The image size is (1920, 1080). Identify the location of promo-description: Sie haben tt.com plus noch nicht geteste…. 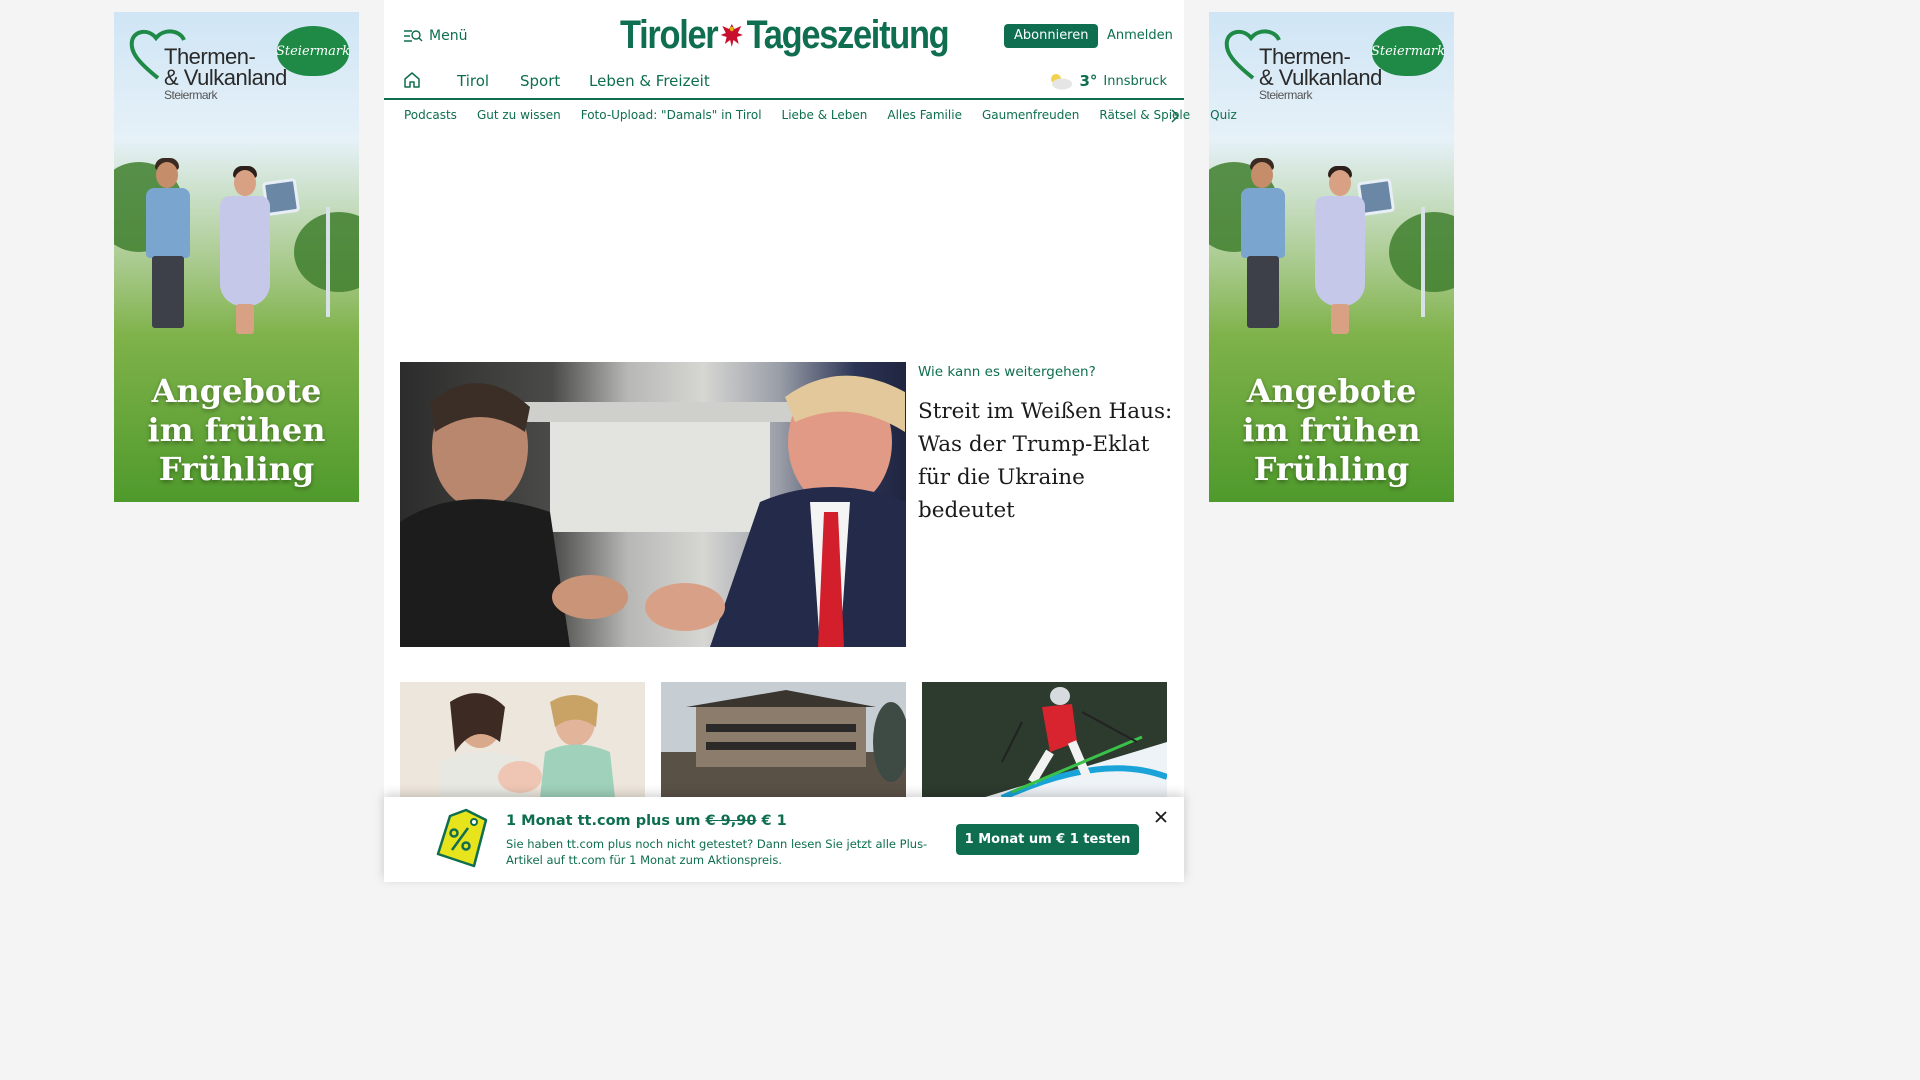
(717, 852).